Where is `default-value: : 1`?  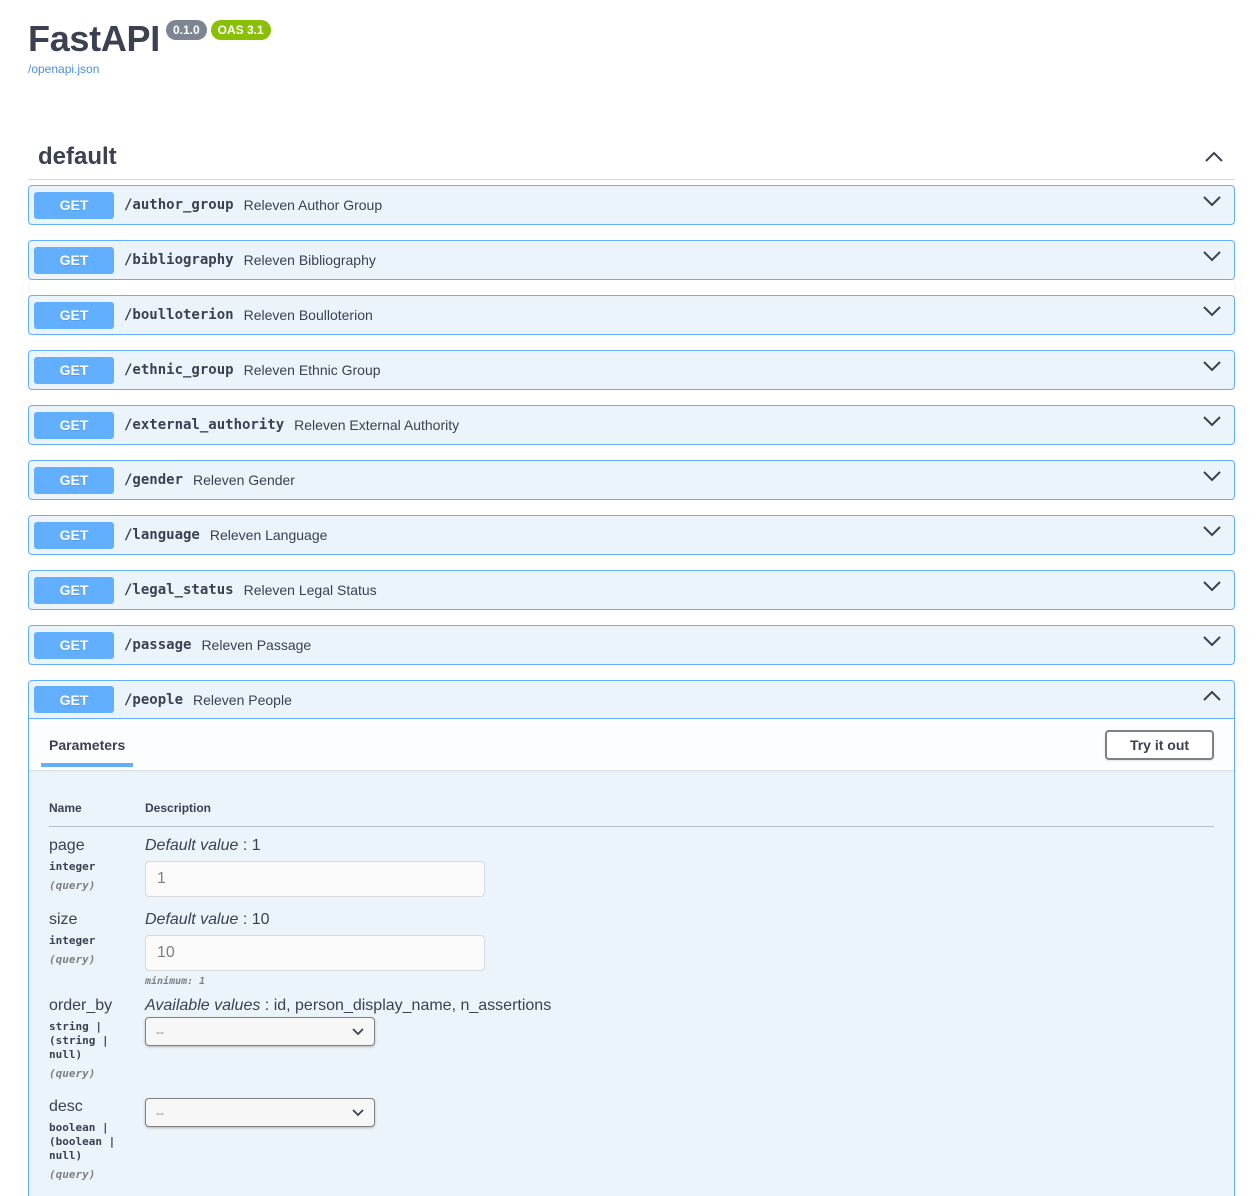
default-value: : 1 is located at coordinates (251, 845).